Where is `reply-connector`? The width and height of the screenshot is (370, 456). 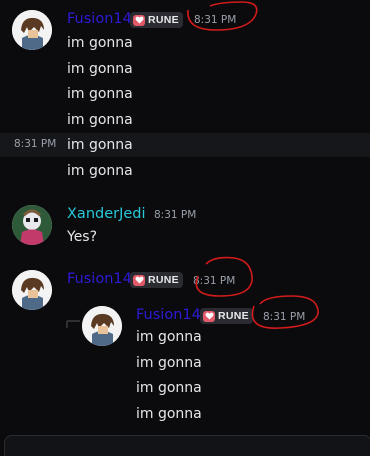 reply-connector is located at coordinates (73, 324).